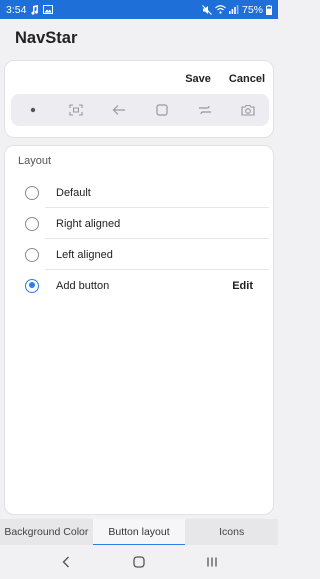  Describe the element at coordinates (84, 254) in the screenshot. I see `option-label: Left aligned` at that location.